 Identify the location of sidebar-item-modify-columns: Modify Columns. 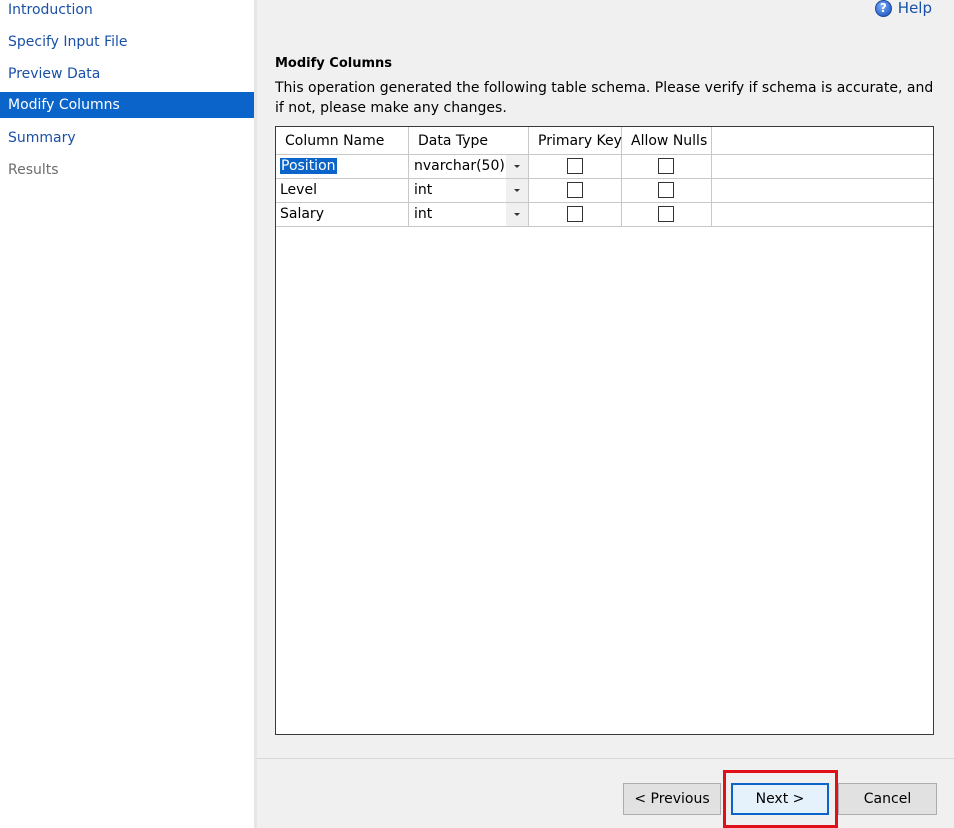
(127, 105).